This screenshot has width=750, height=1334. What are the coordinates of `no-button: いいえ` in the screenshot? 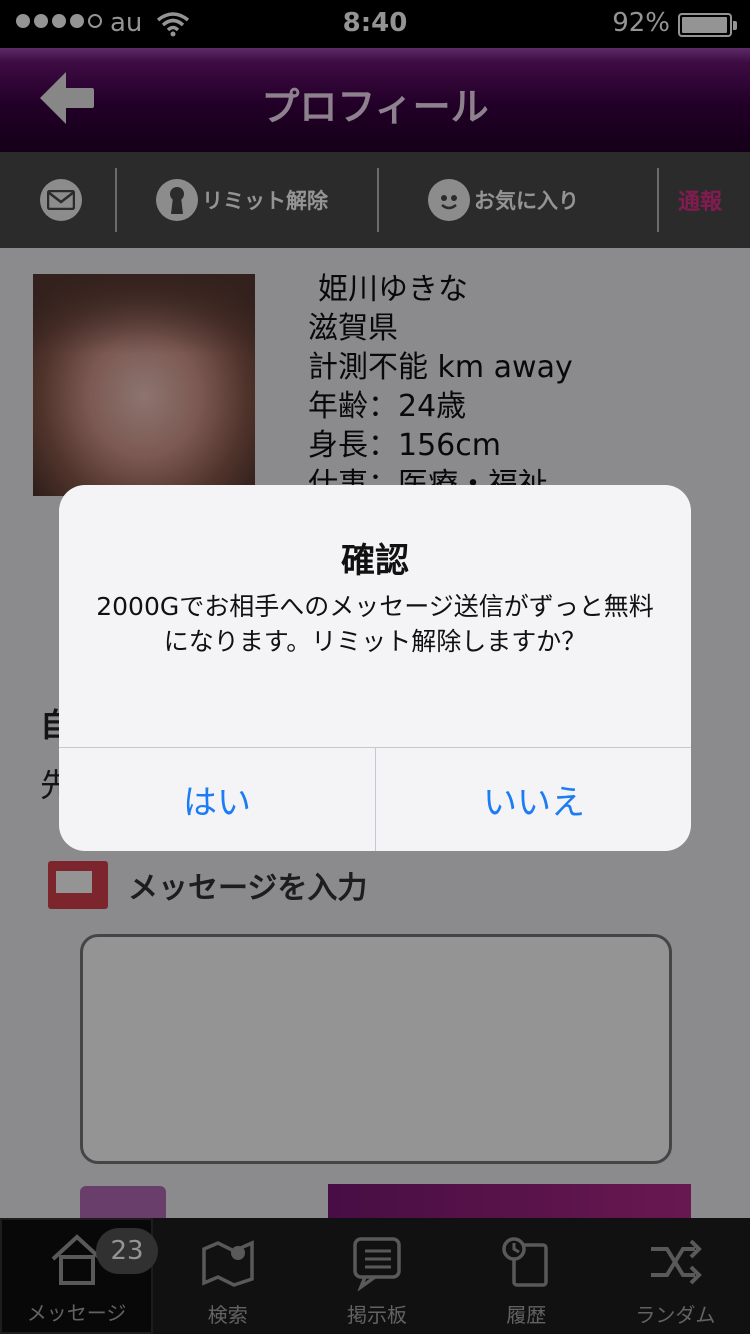 It's located at (533, 799).